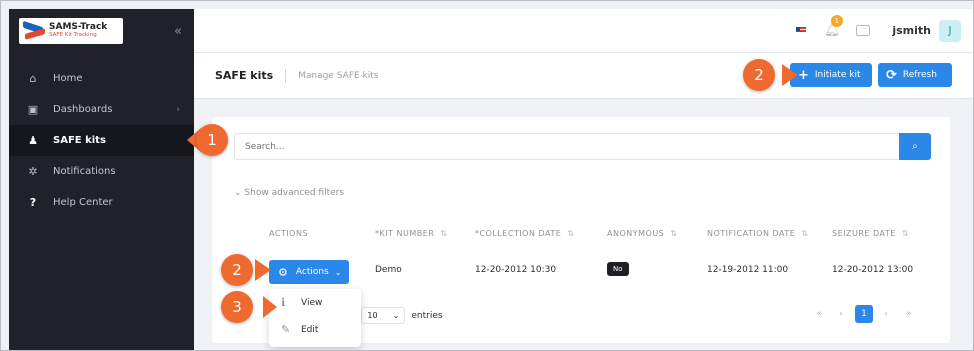 The width and height of the screenshot is (974, 351). Describe the element at coordinates (312, 302) in the screenshot. I see `menu-item-label: View` at that location.